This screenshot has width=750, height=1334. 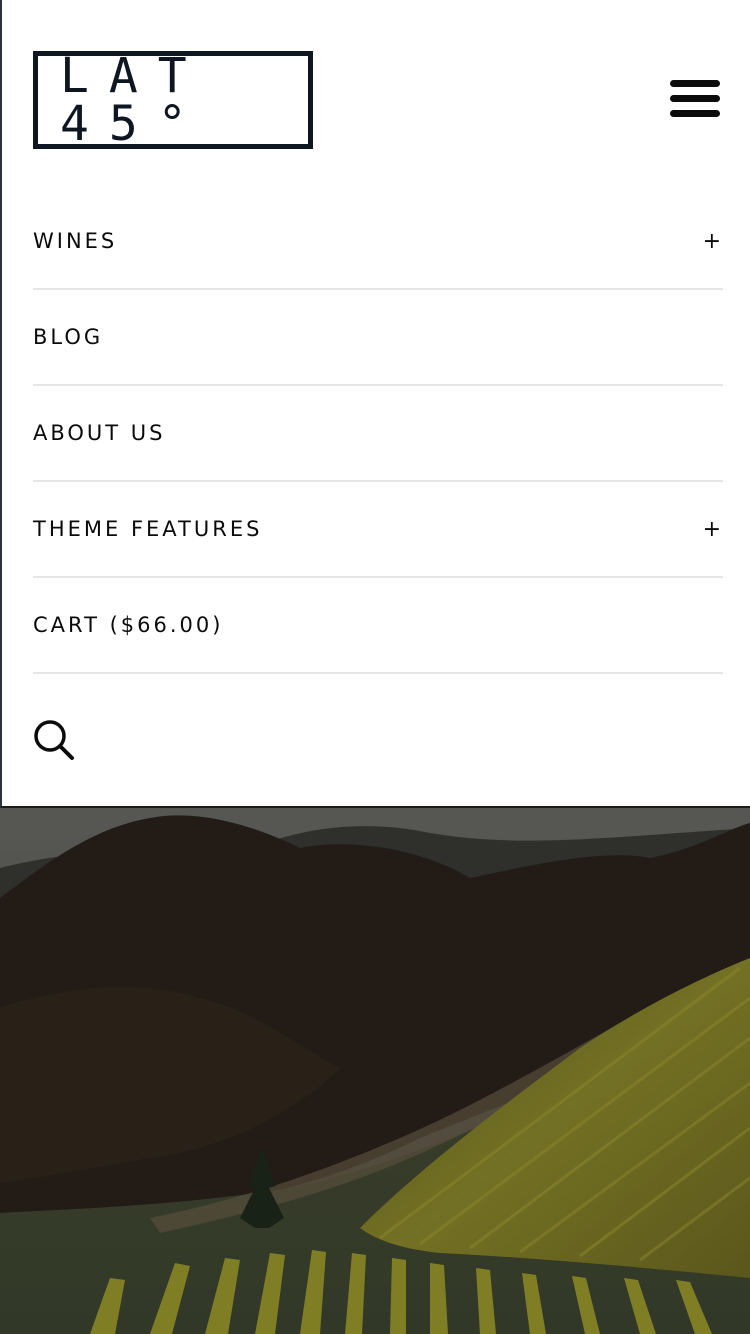 What do you see at coordinates (99, 433) in the screenshot?
I see `nav-item-label: ABOUT US` at bounding box center [99, 433].